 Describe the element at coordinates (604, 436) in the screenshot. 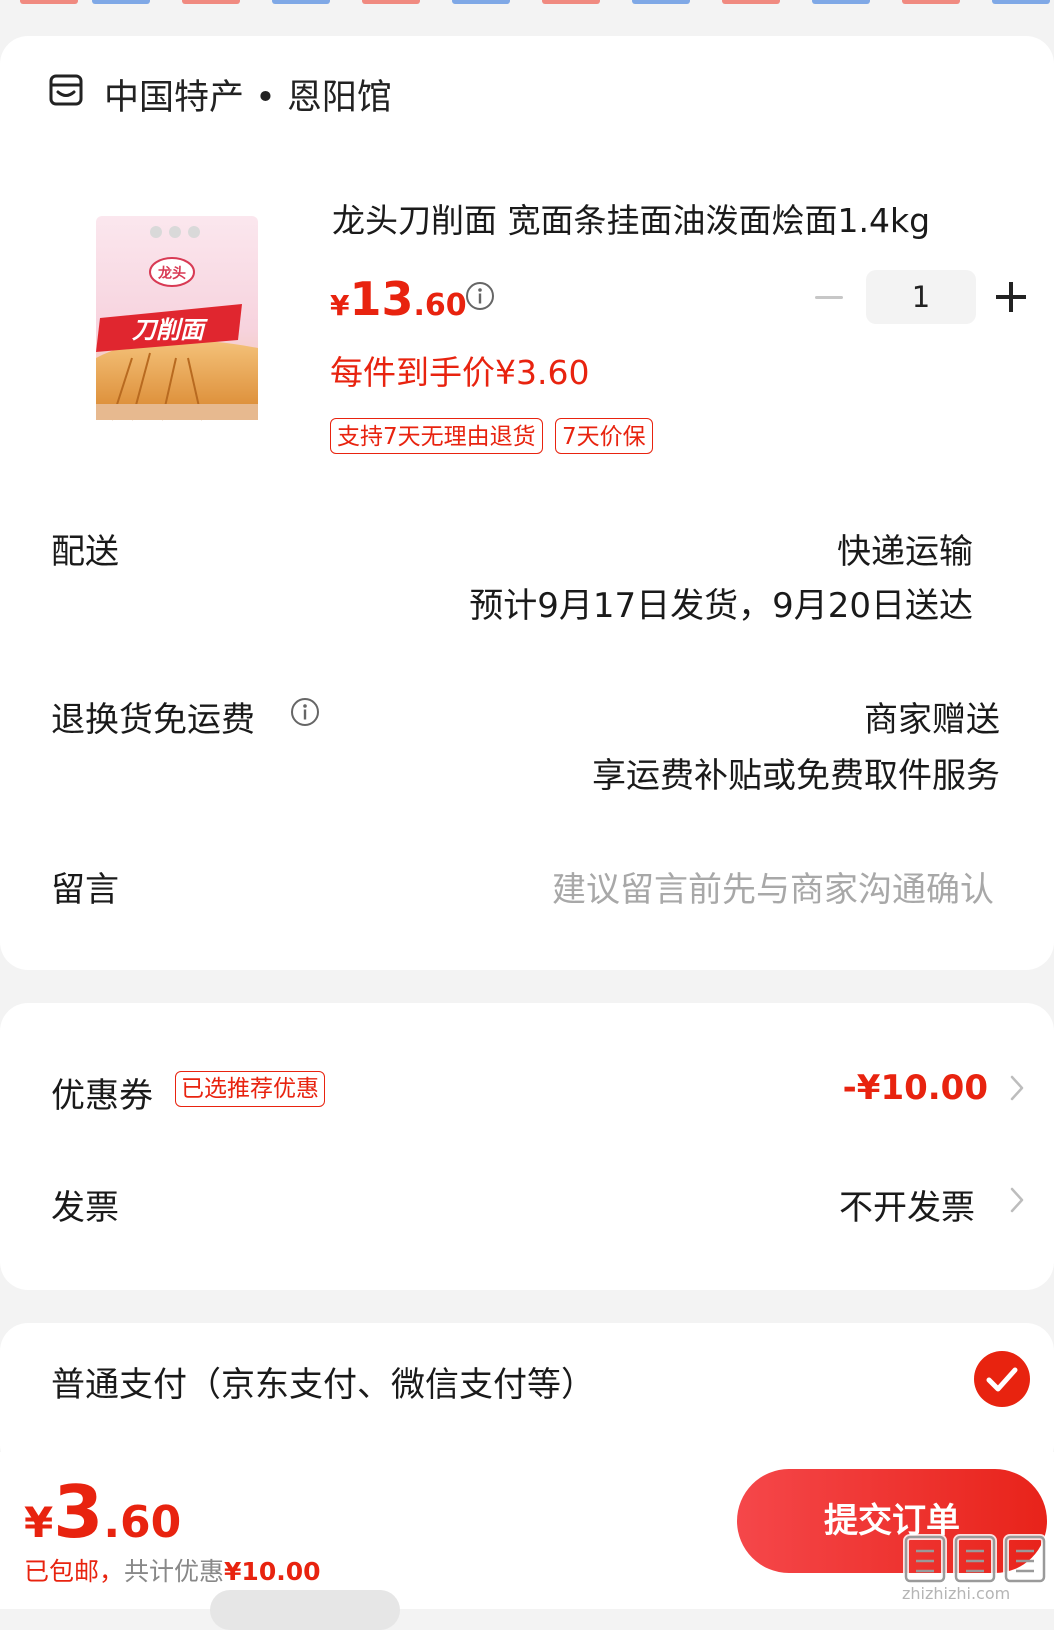

I see `price-protection-tag: 7天价保` at that location.